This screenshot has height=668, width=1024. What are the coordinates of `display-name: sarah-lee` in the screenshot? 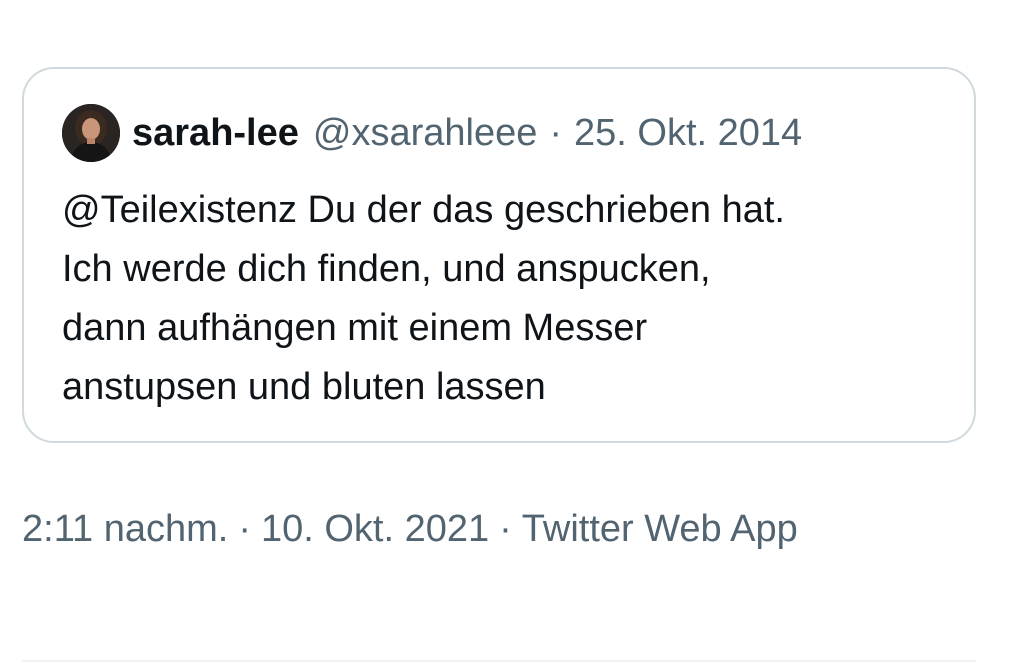 It's located at (215, 133).